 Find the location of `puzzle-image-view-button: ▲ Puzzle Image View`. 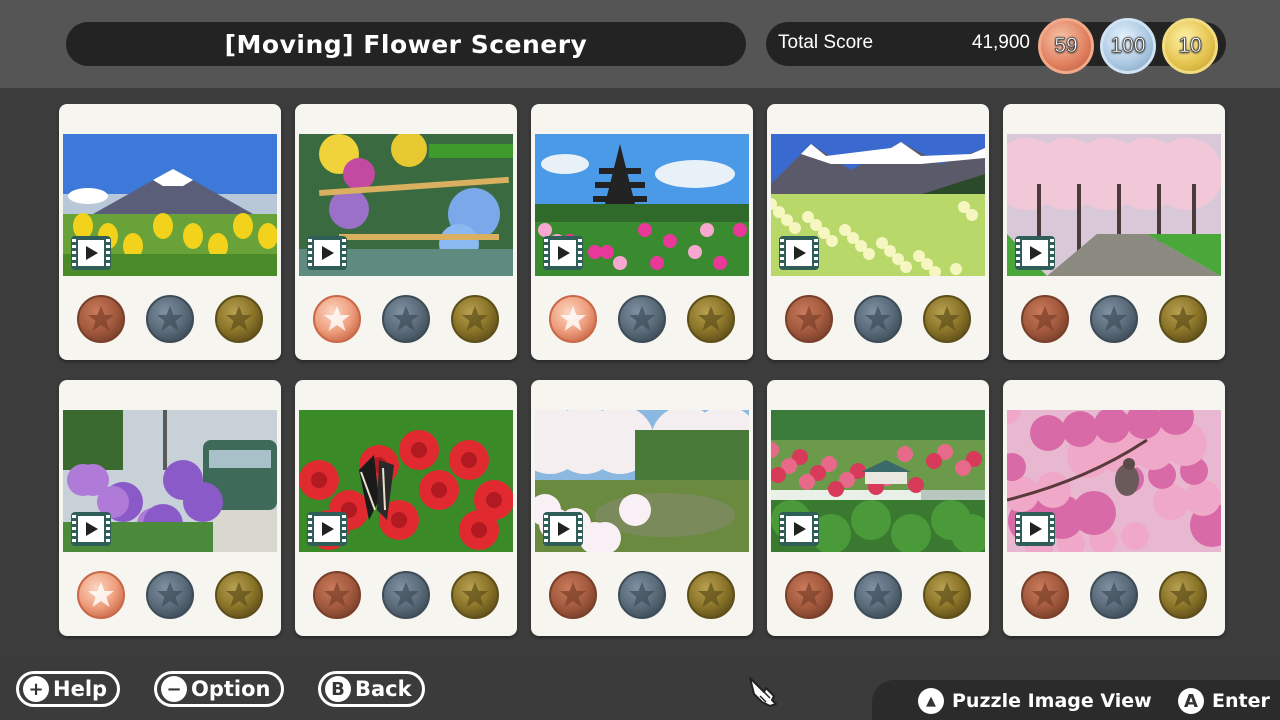

puzzle-image-view-button: ▲ Puzzle Image View is located at coordinates (1035, 701).